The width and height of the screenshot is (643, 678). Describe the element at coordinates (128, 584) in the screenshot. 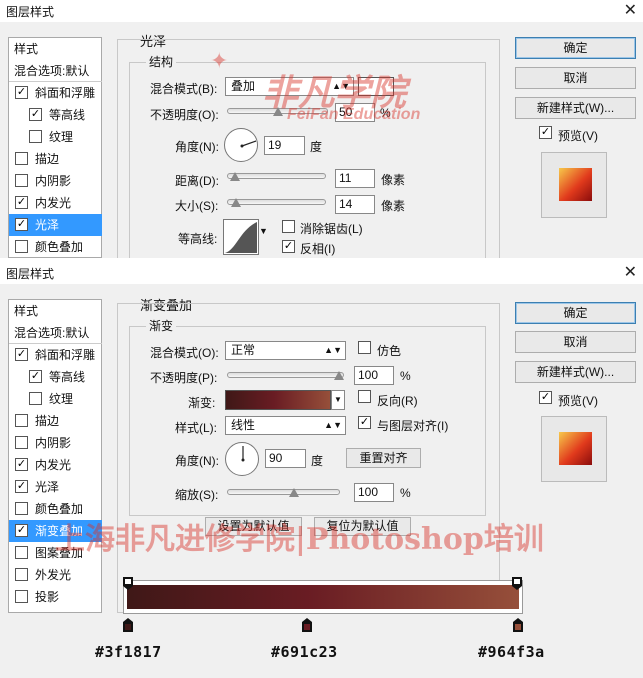

I see `opacity-stop-left-icon` at that location.